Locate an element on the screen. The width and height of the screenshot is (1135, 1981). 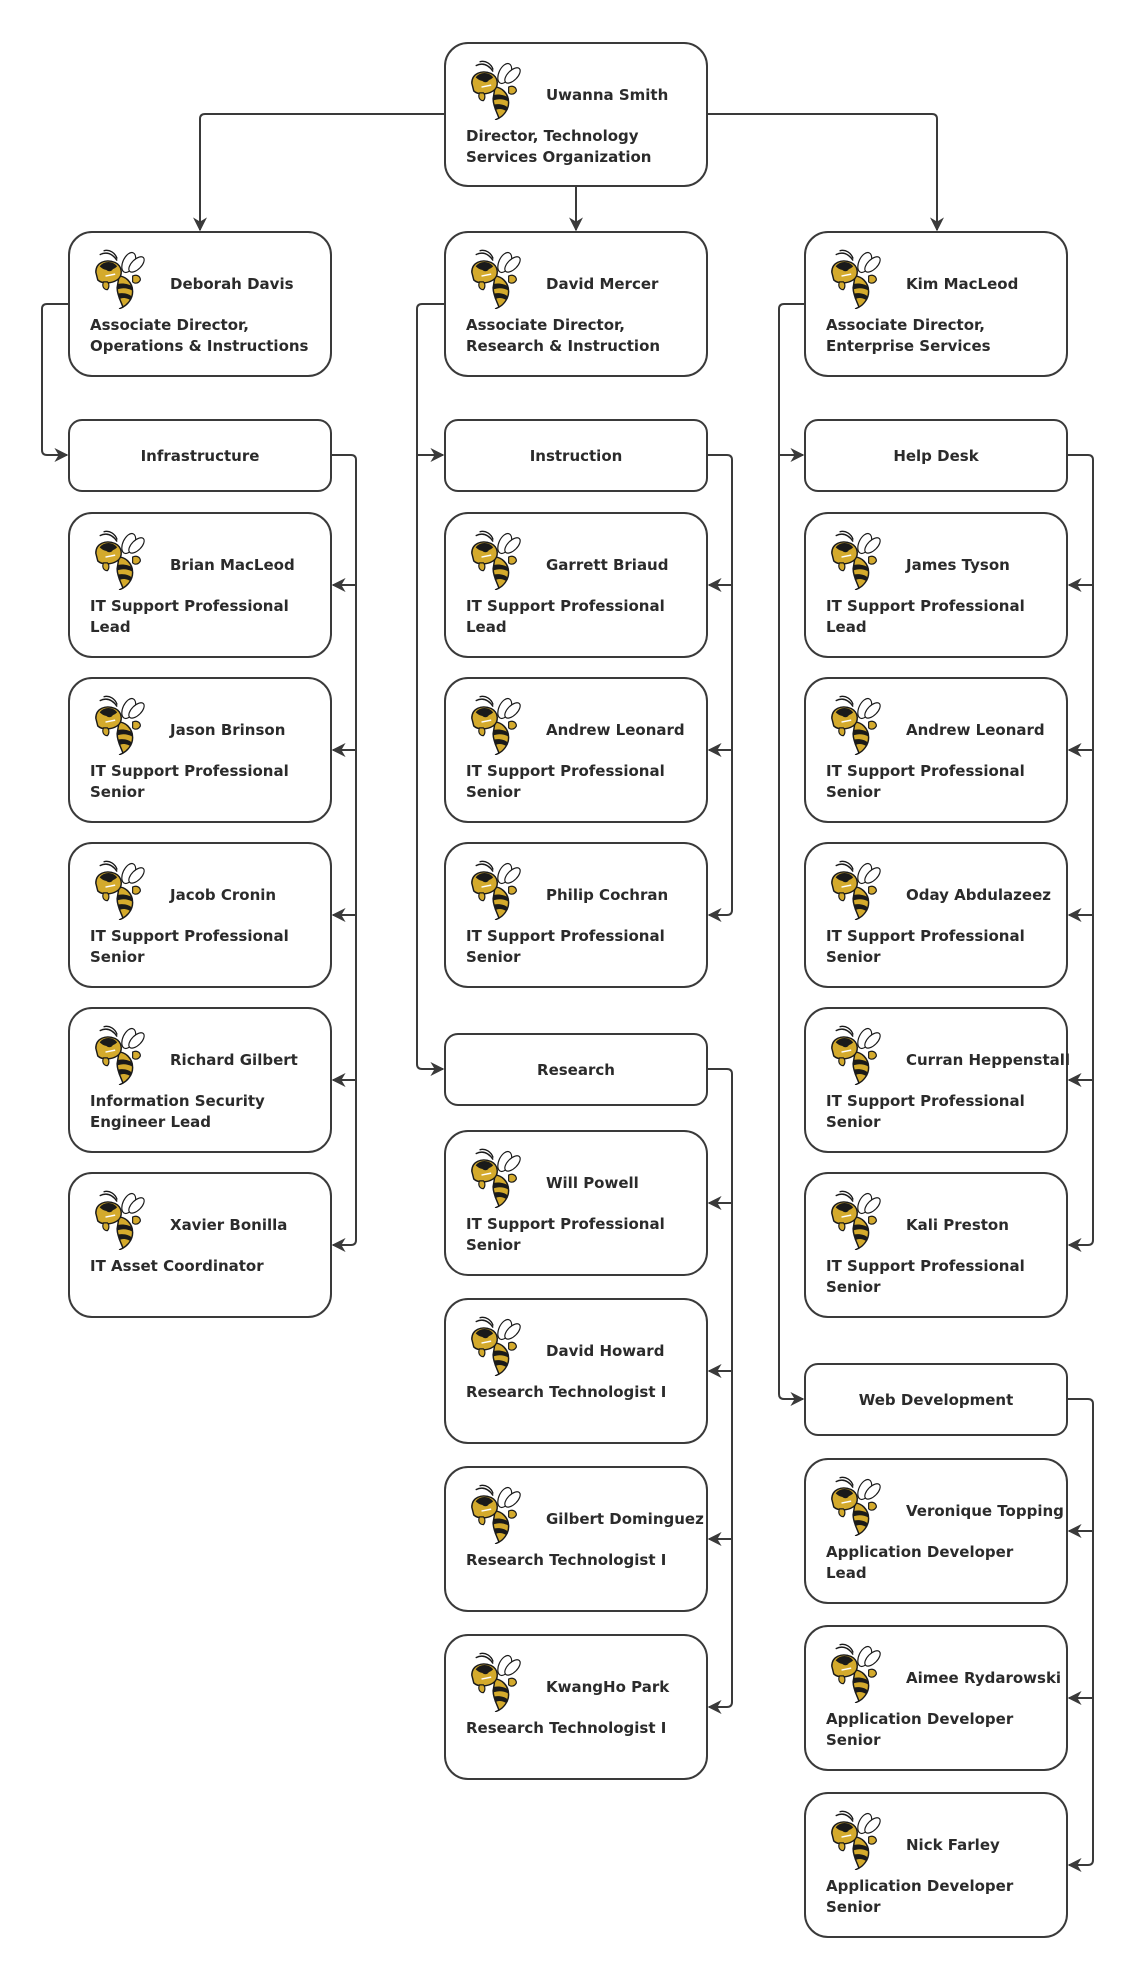
person-name: Deborah Davis is located at coordinates (232, 284).